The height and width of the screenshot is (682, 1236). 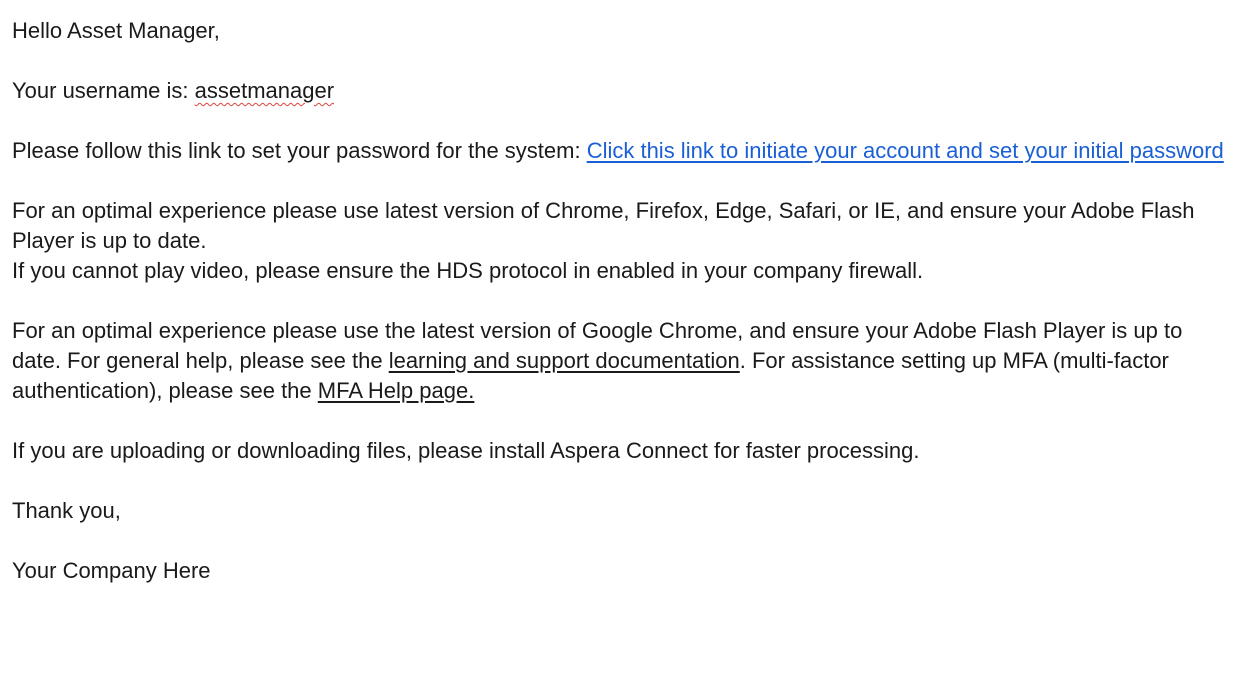 What do you see at coordinates (103, 90) in the screenshot?
I see `username-prefix: Your username is:` at bounding box center [103, 90].